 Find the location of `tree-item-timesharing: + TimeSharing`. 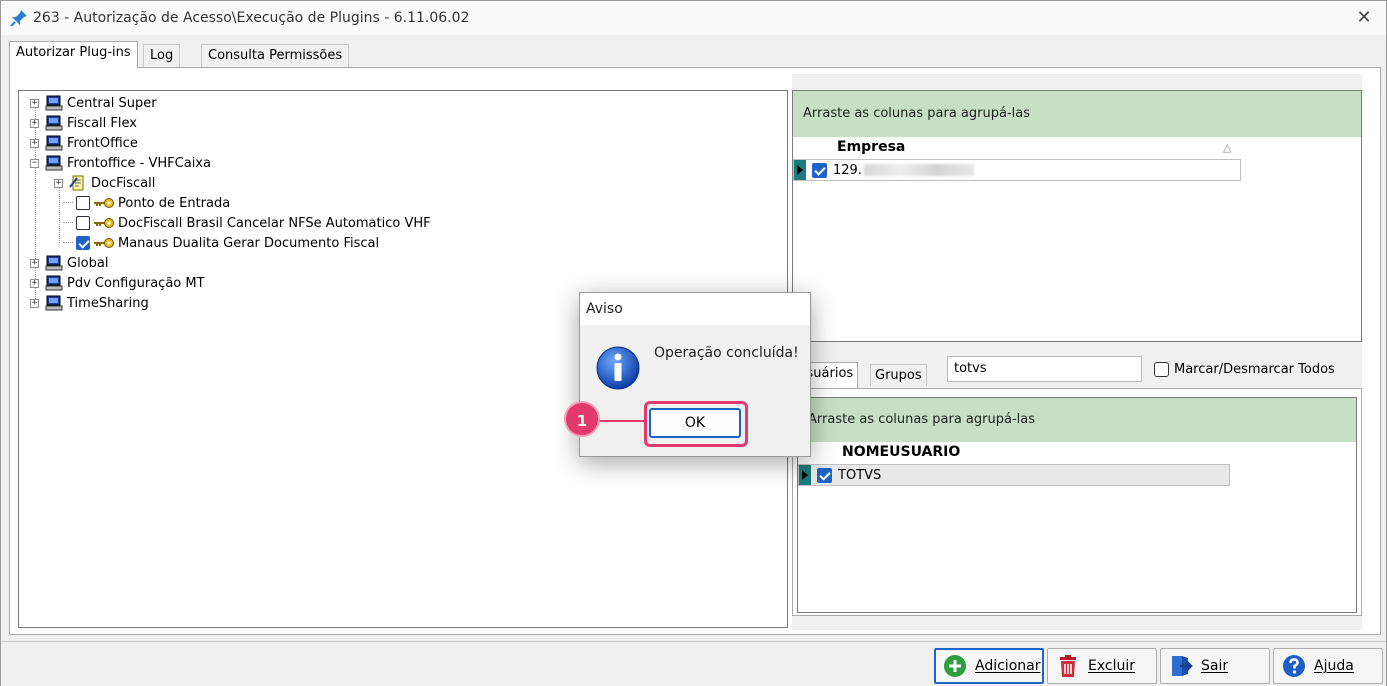

tree-item-timesharing: + TimeSharing is located at coordinates (89, 303).